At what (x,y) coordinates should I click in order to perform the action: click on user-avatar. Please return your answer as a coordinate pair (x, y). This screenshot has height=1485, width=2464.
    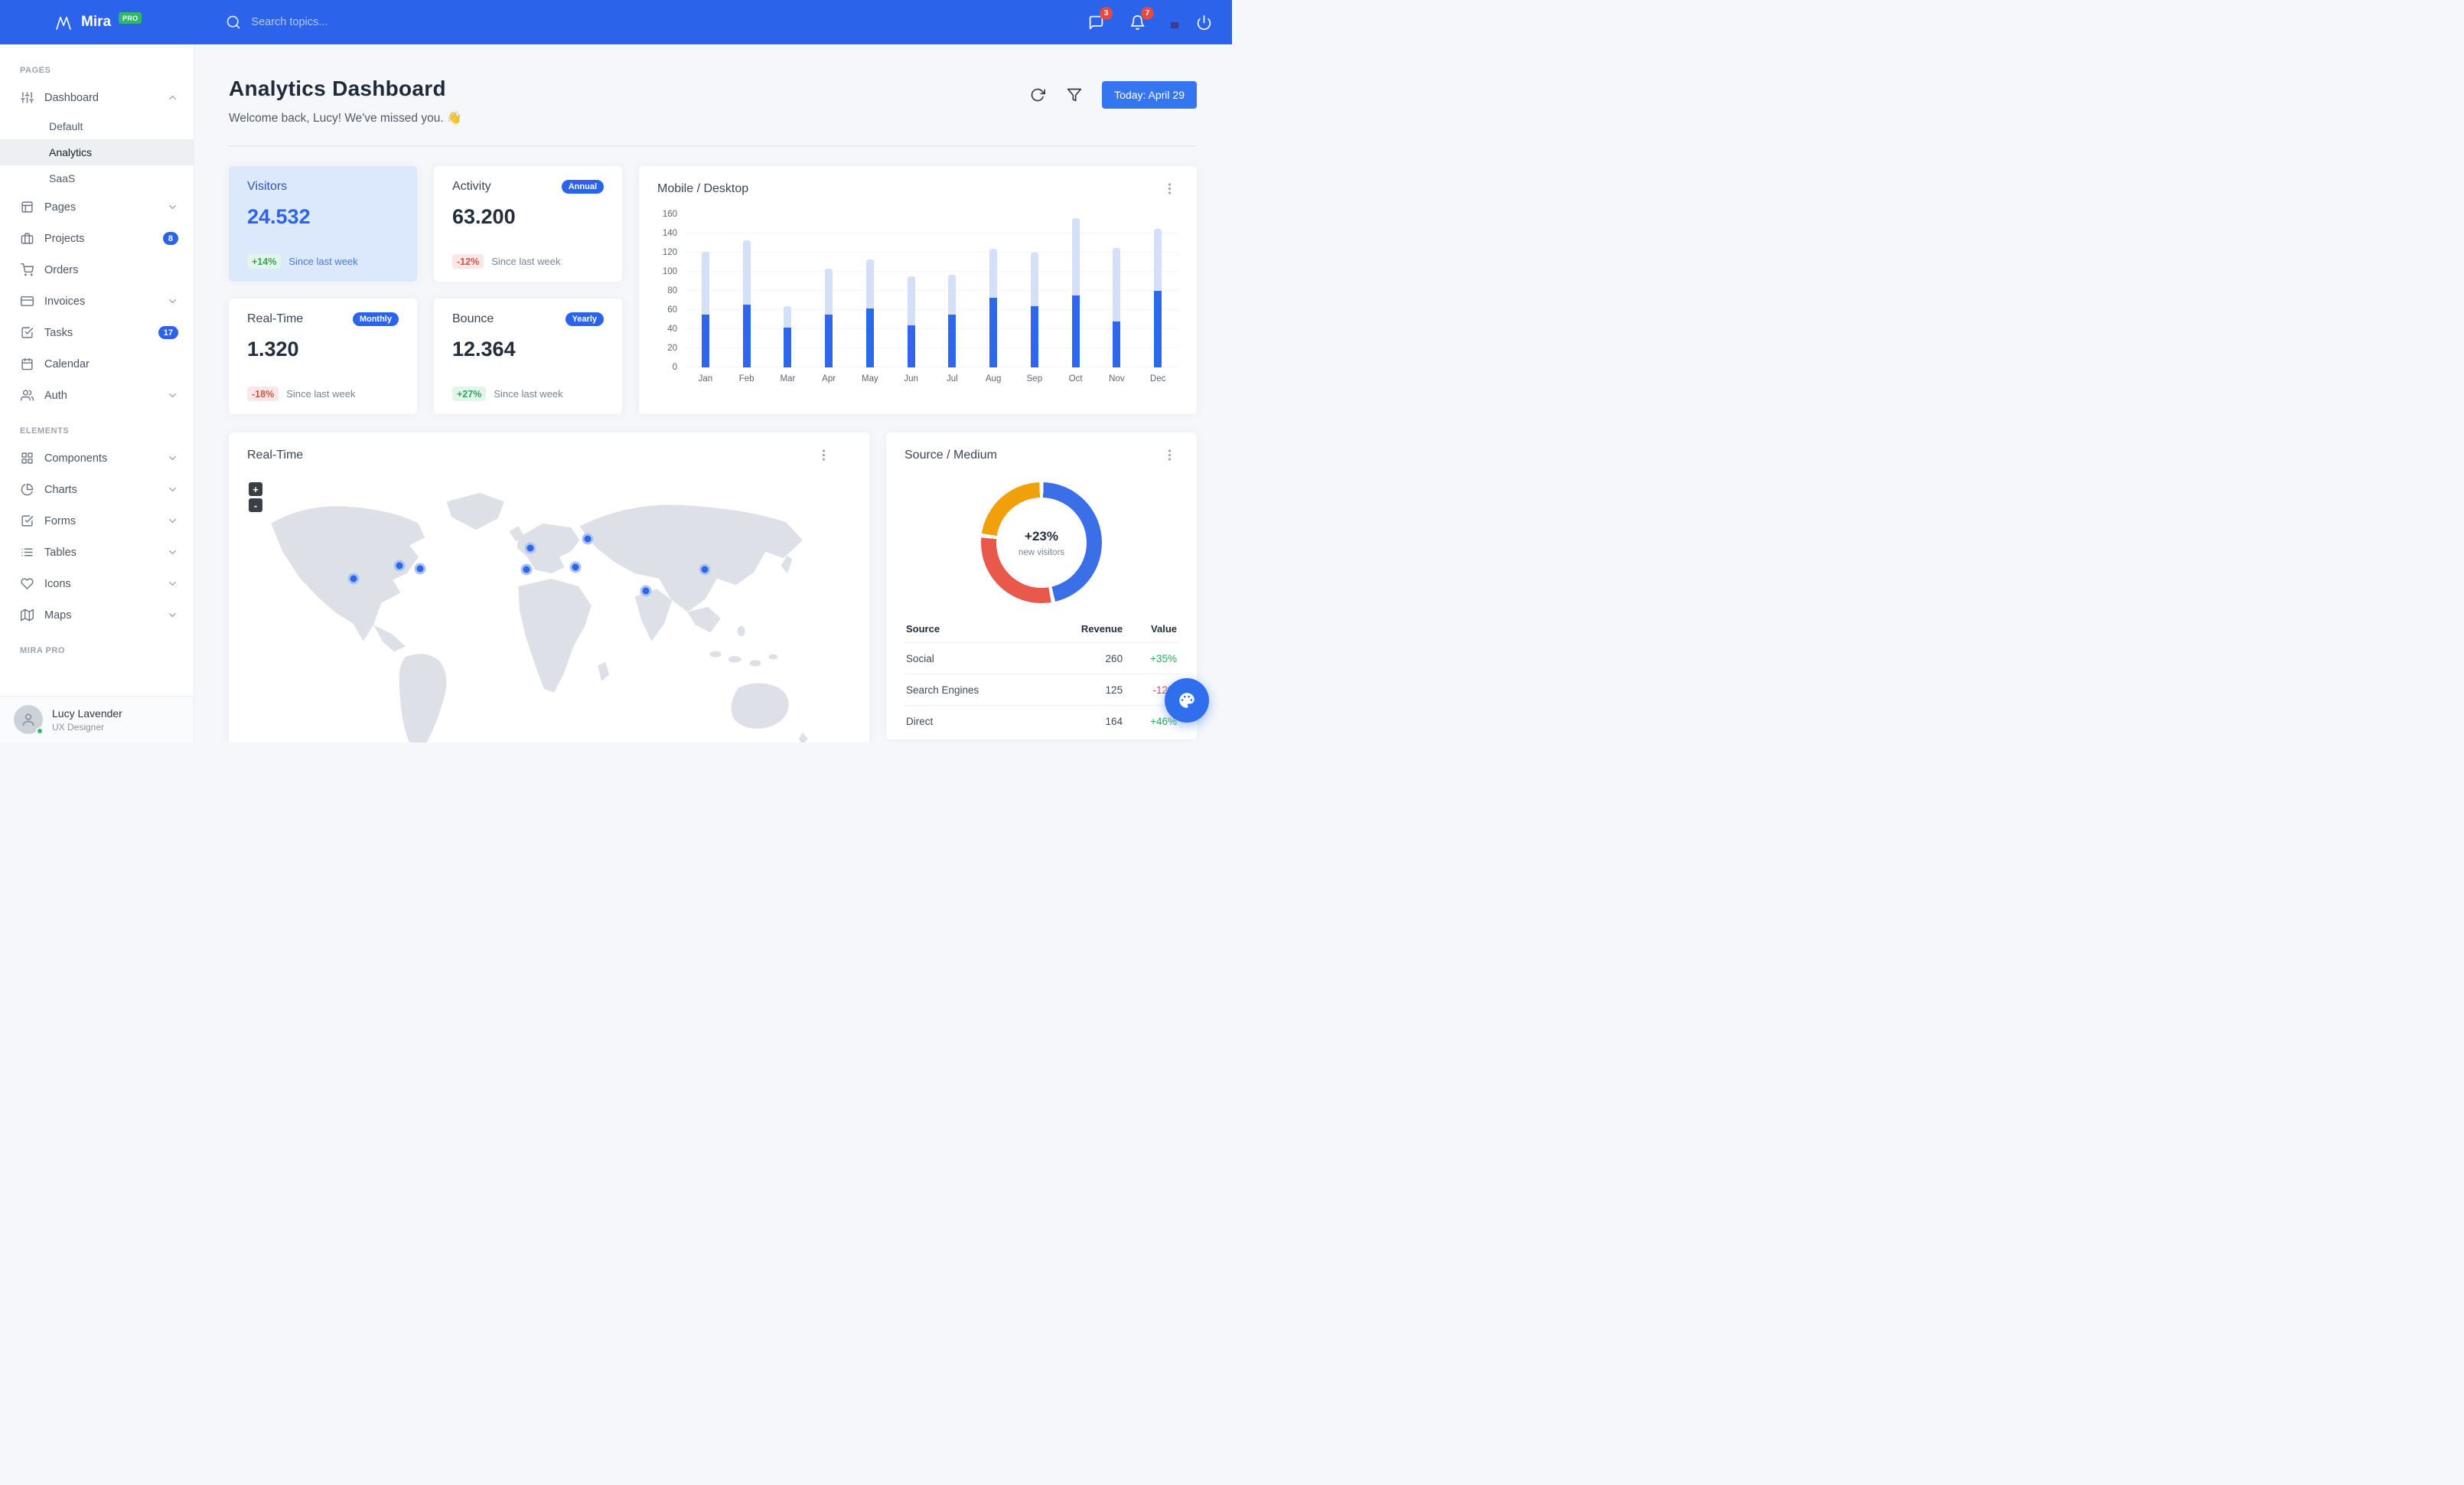
    Looking at the image, I should click on (29, 720).